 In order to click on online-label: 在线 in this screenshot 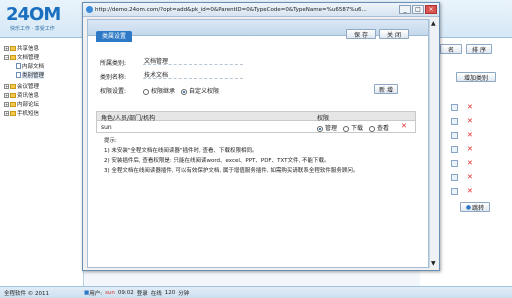, I will do `click(156, 293)`.